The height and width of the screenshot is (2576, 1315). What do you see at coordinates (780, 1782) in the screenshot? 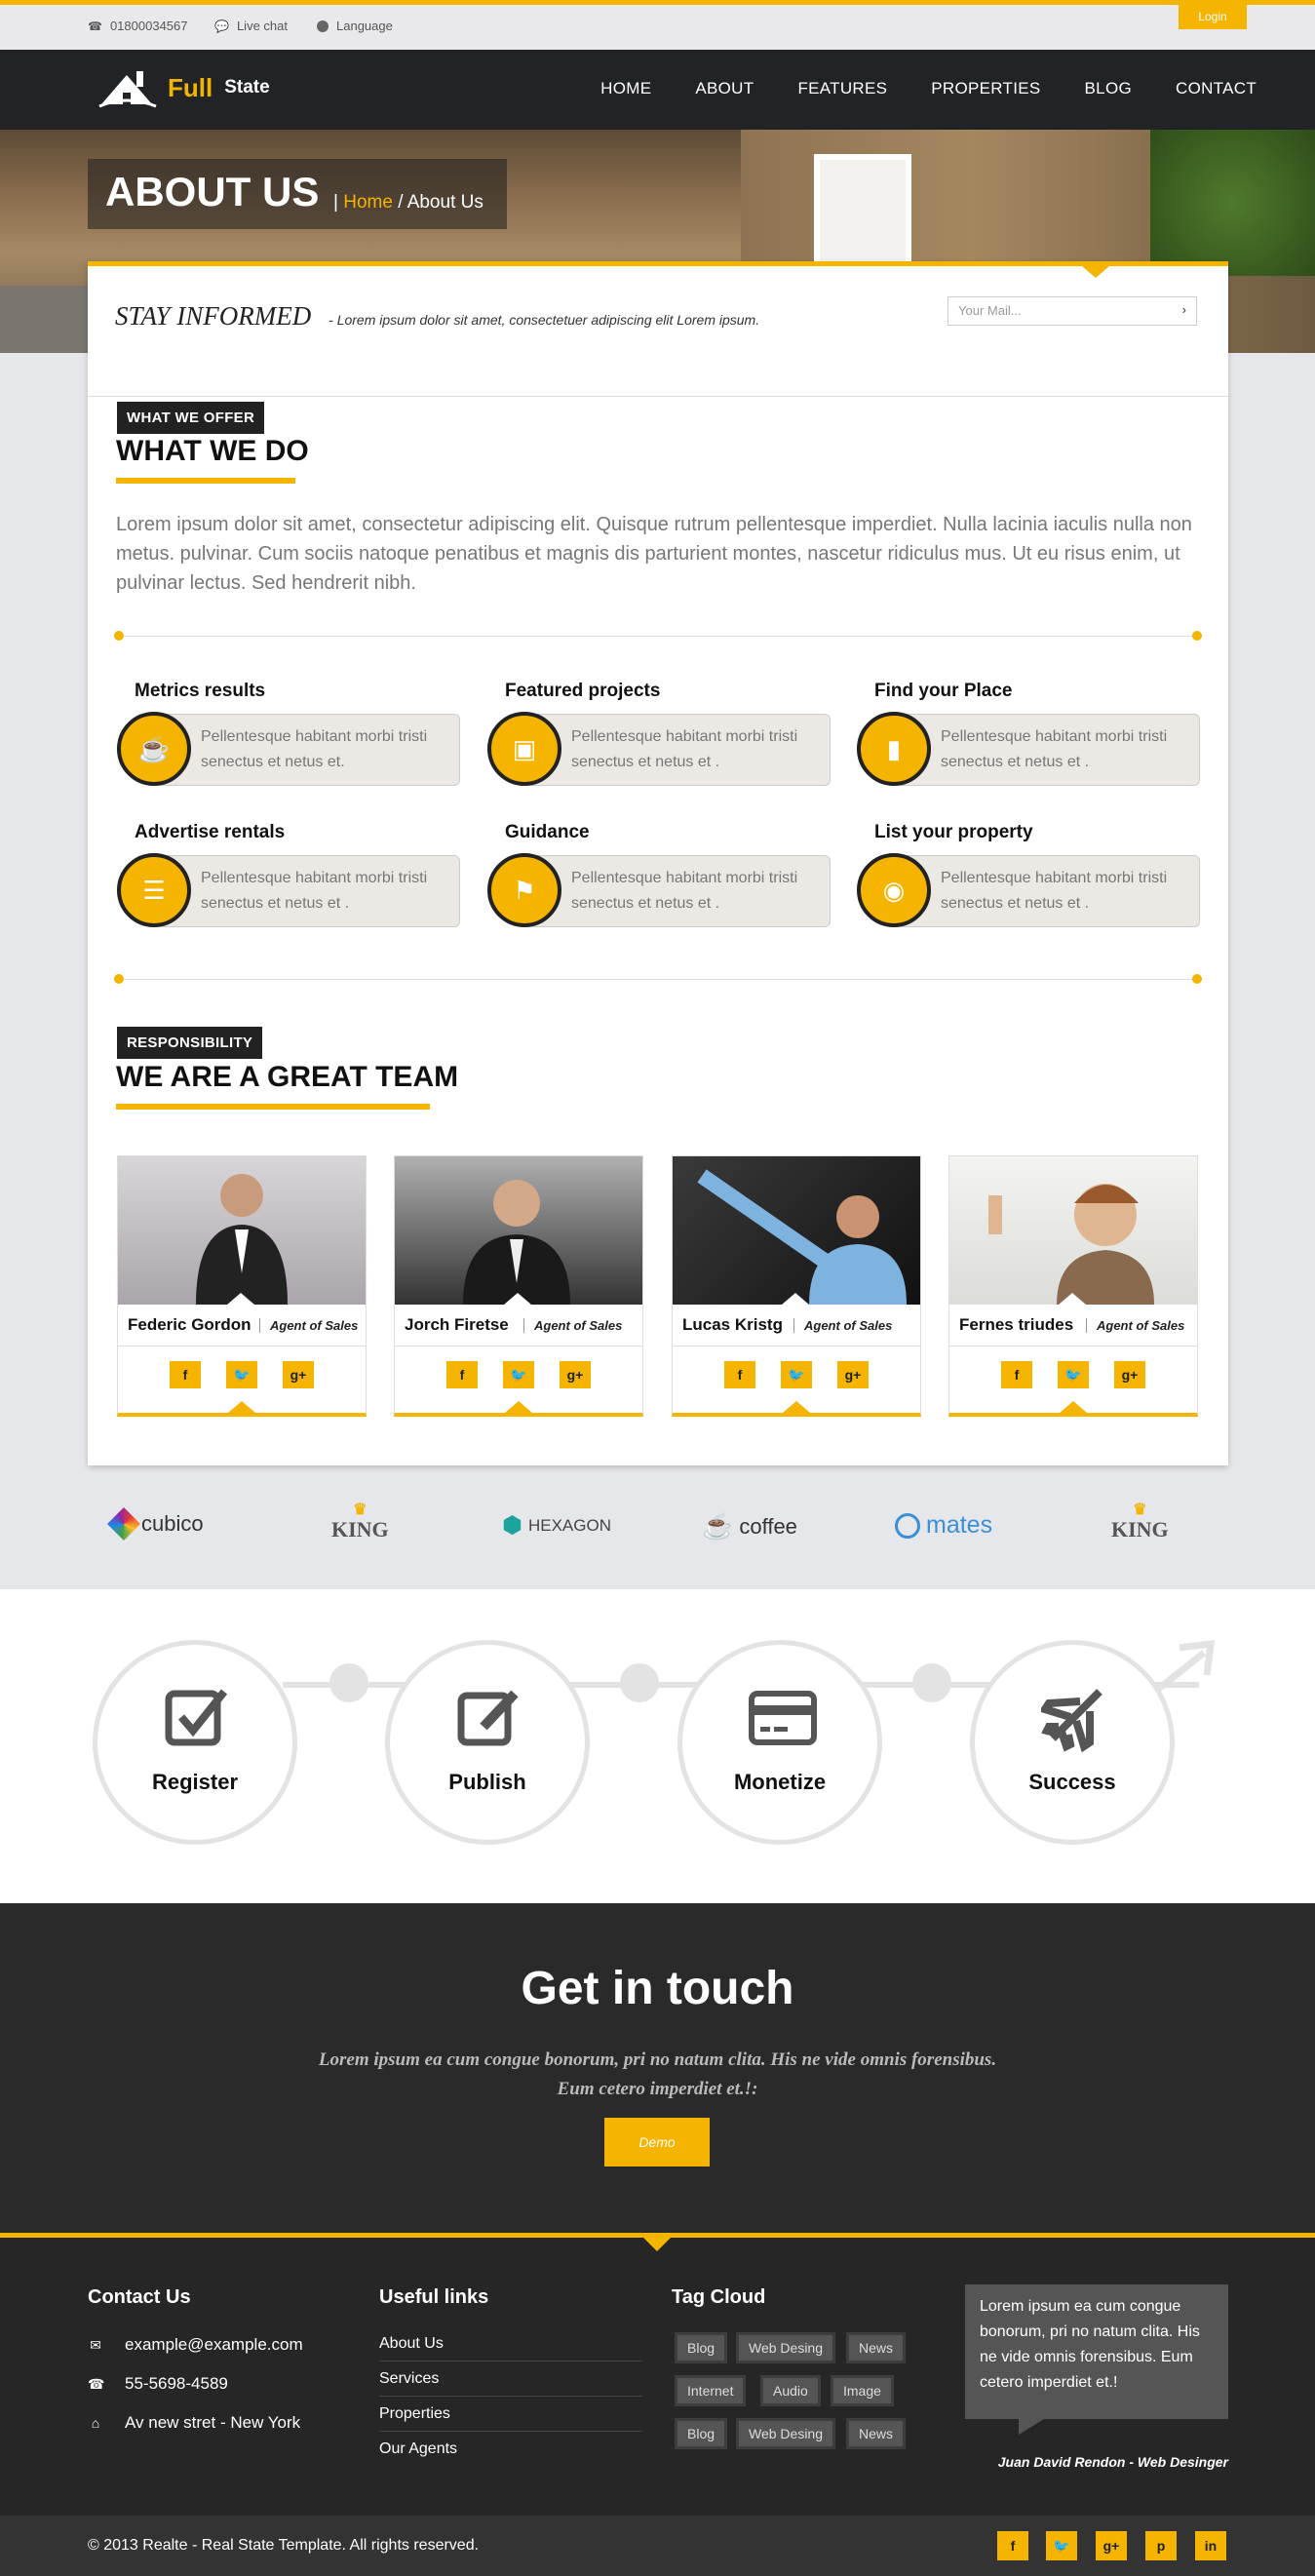
I see `step-label: Monetize` at bounding box center [780, 1782].